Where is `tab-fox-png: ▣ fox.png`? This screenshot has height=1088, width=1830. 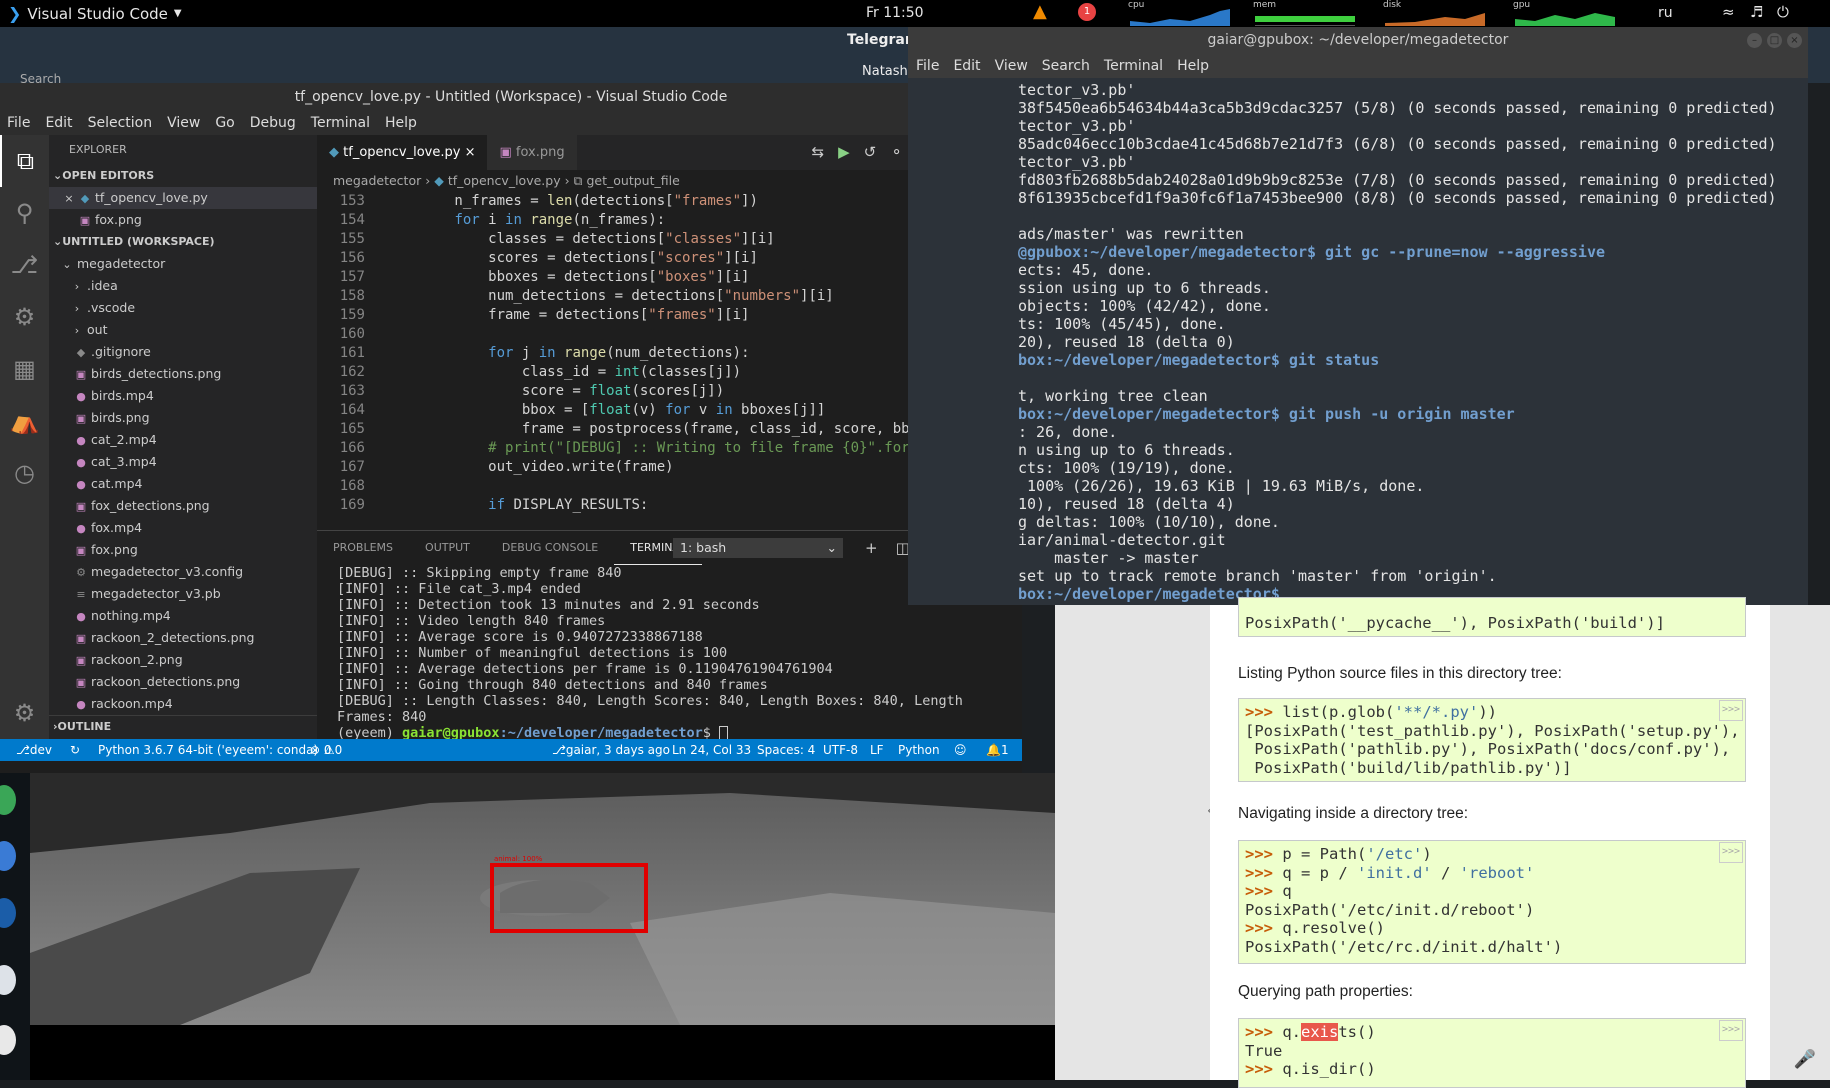 tab-fox-png: ▣ fox.png is located at coordinates (532, 152).